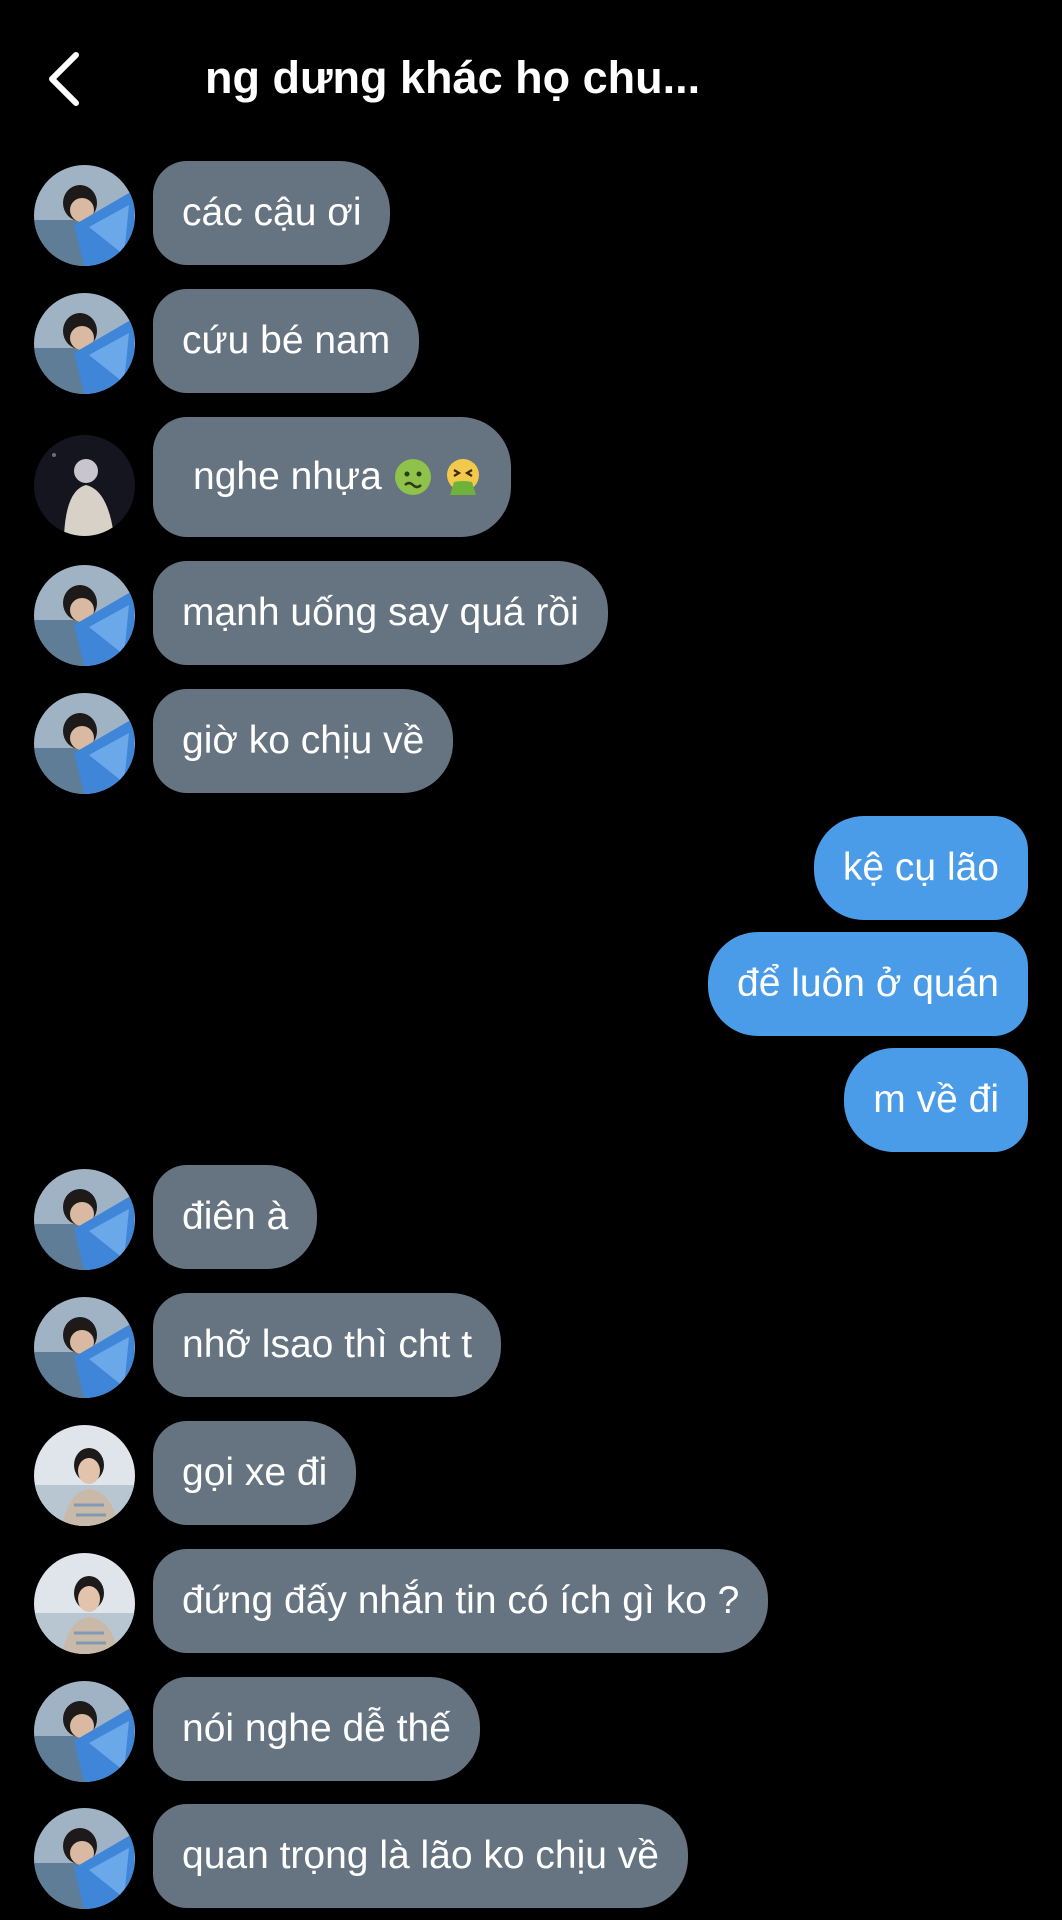 This screenshot has height=1920, width=1062. What do you see at coordinates (531, 1730) in the screenshot?
I see `message-row: nói nghe dễ thế` at bounding box center [531, 1730].